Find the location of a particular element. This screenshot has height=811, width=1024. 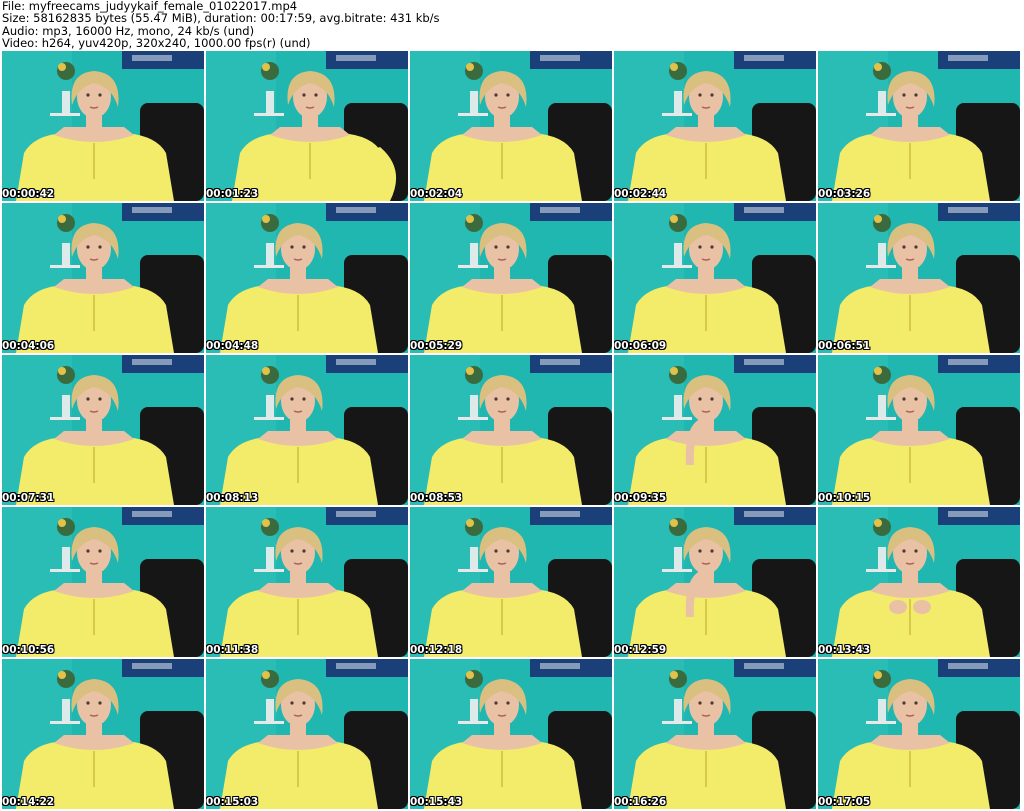

thumbnail-timestamp: 00:00:42 is located at coordinates (28, 194).